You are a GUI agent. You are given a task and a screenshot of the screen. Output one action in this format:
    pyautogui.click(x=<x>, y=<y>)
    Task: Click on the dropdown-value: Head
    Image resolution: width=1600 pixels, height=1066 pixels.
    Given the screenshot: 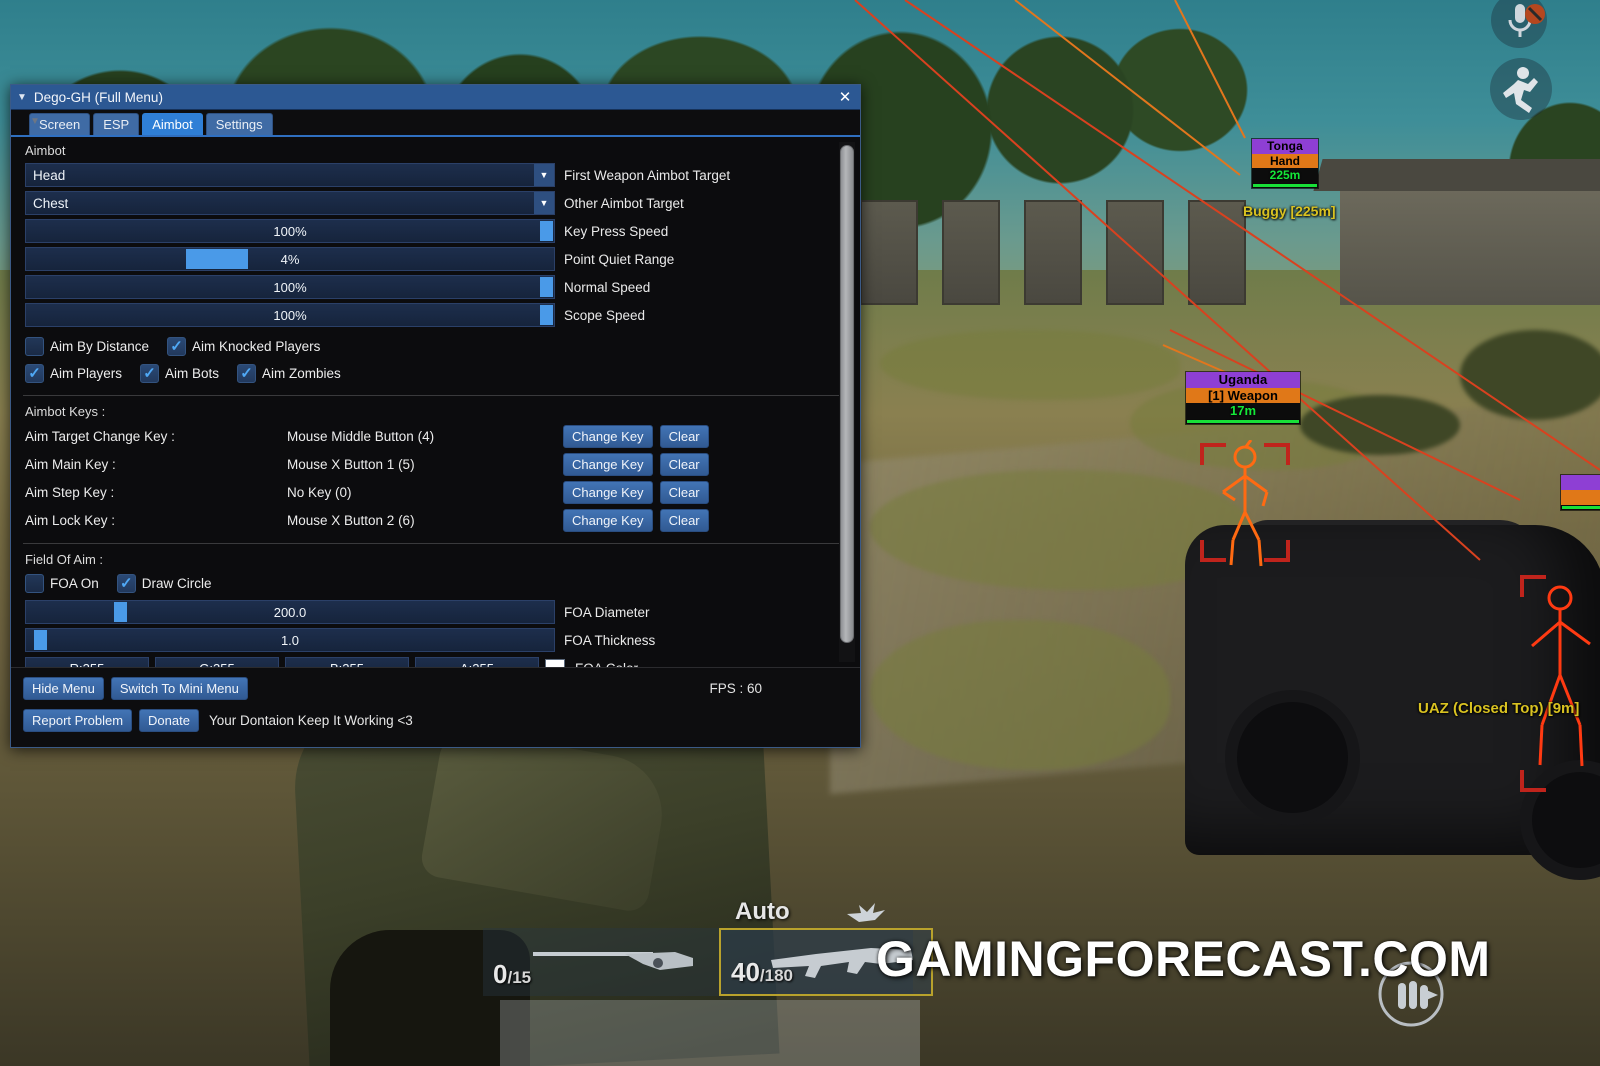 What is the action you would take?
    pyautogui.click(x=49, y=175)
    